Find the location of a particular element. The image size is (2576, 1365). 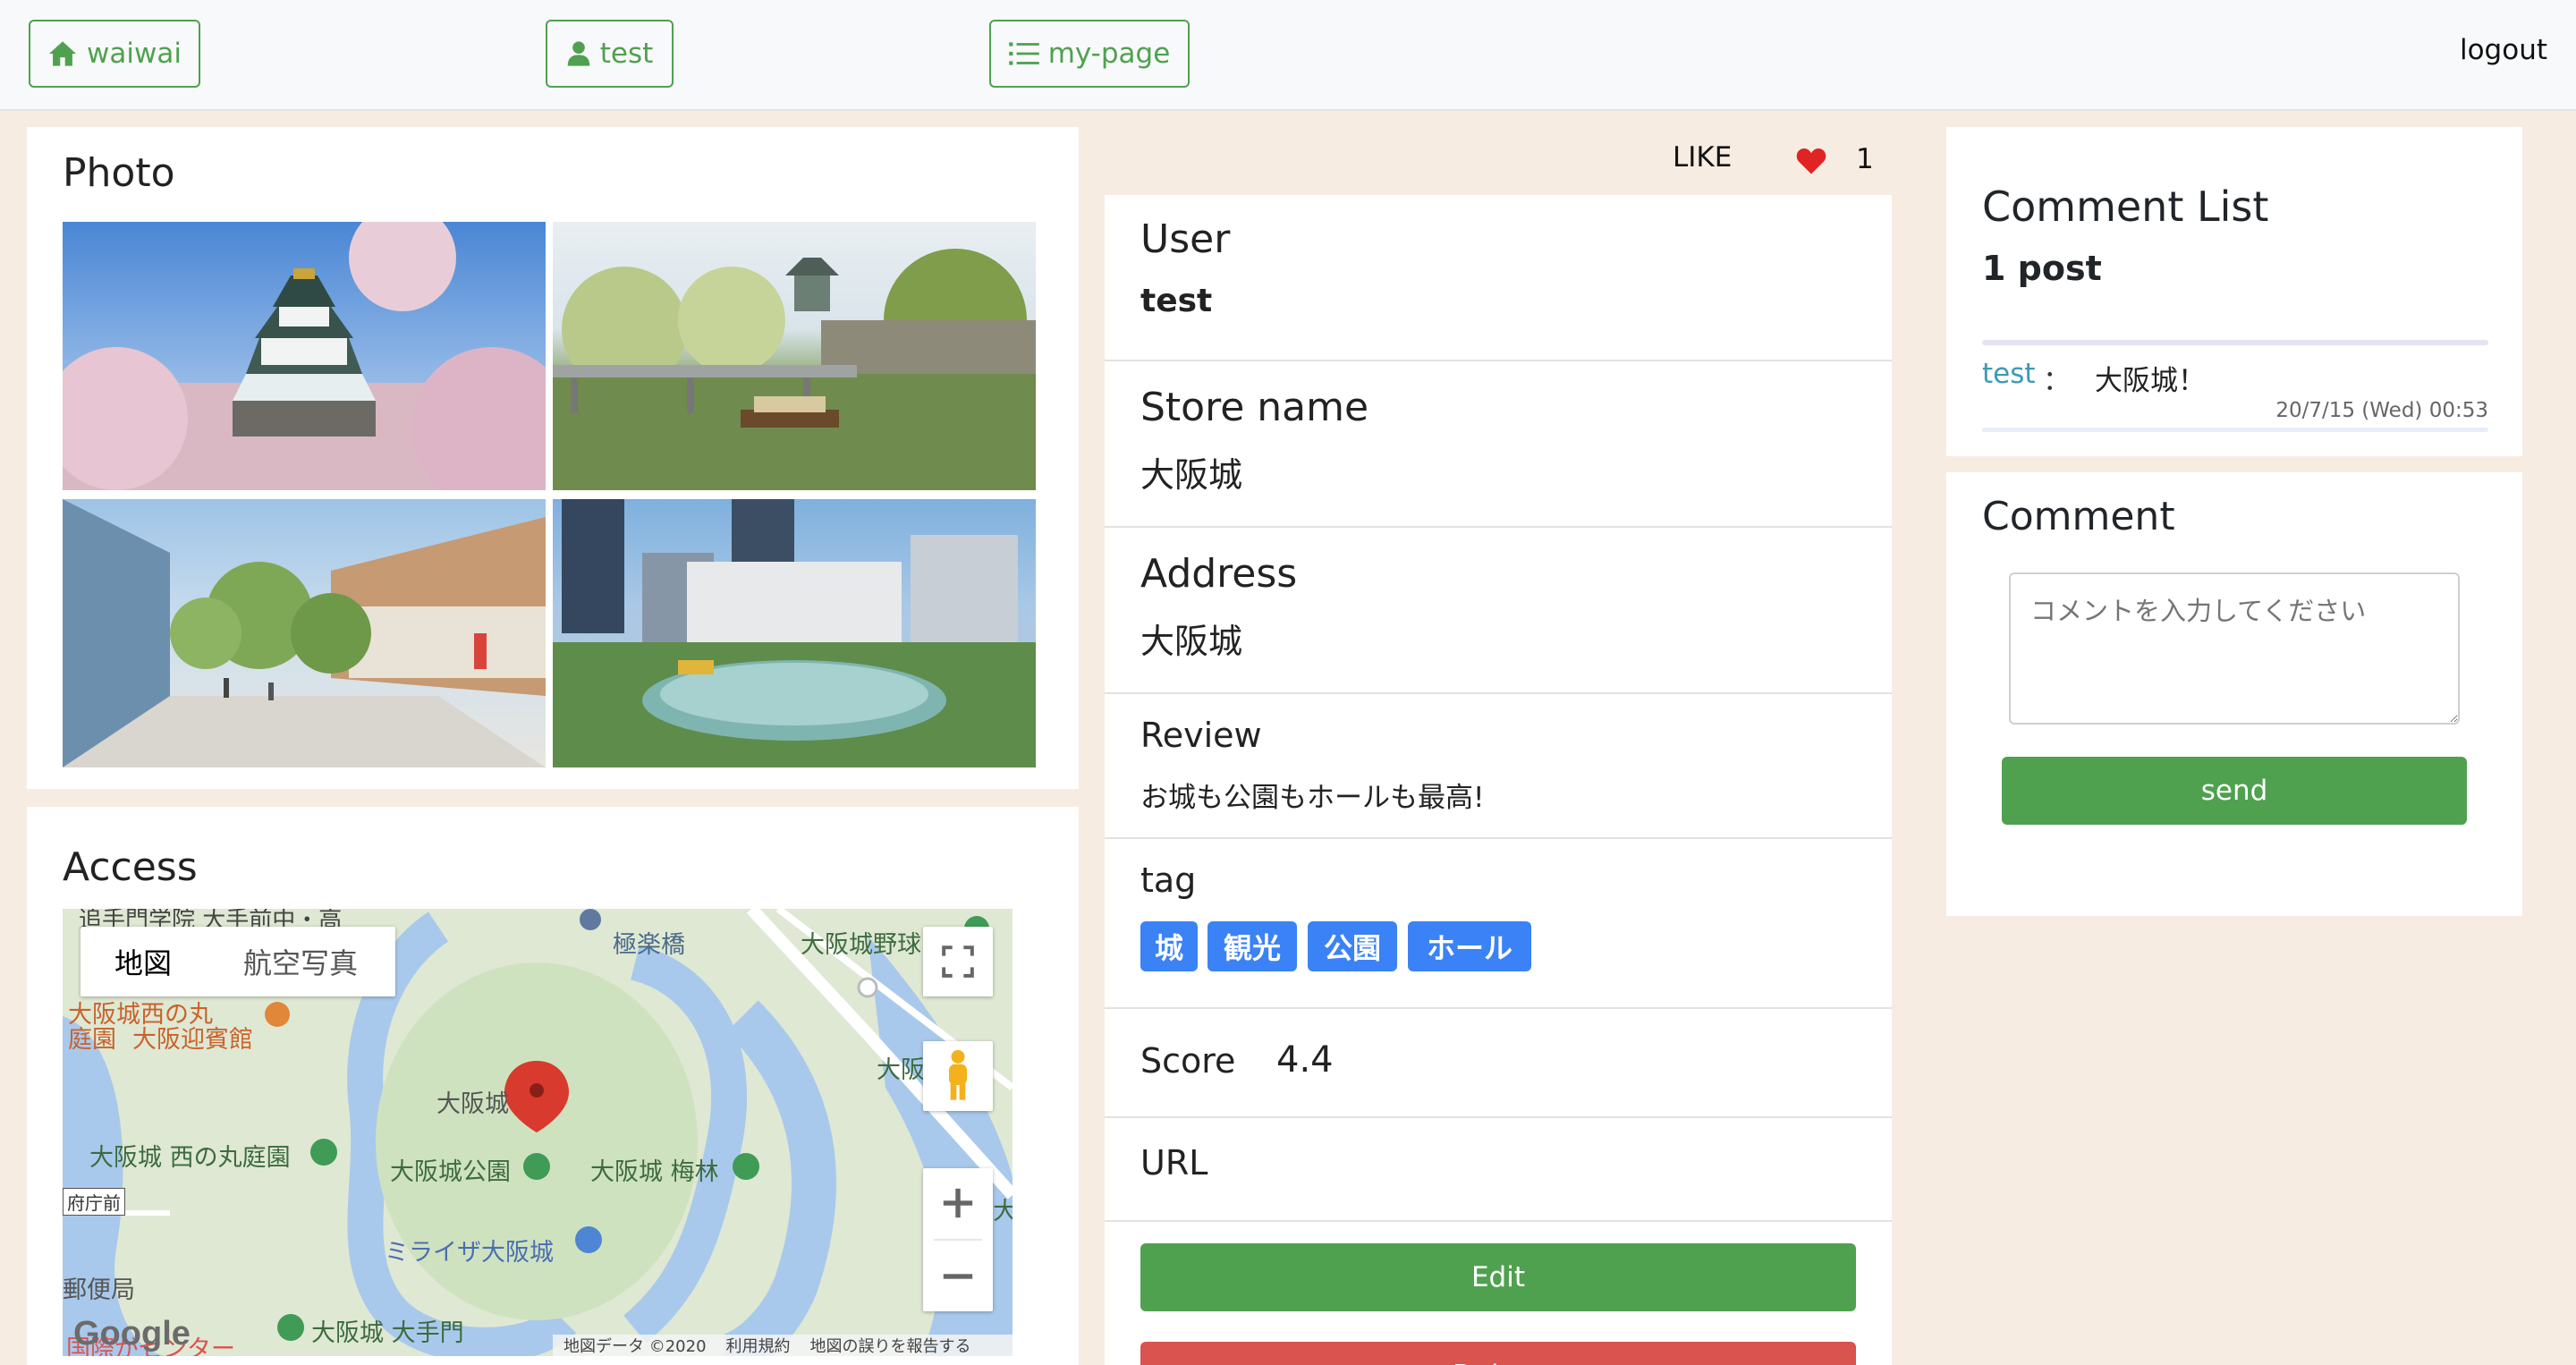

photo-castle is located at coordinates (304, 356).